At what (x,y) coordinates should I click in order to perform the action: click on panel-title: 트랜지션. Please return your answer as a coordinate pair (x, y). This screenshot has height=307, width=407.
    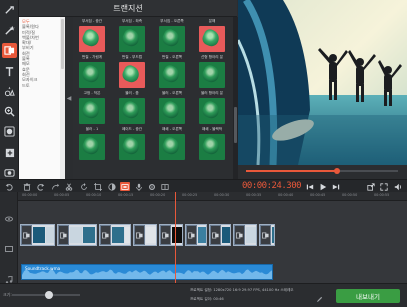
    Looking at the image, I should click on (128, 8).